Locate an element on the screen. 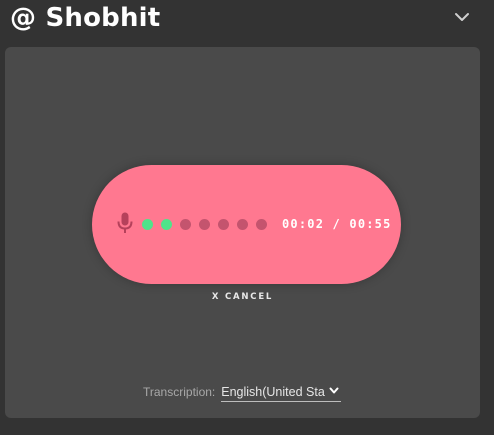 This screenshot has width=494, height=435. language-select-value: English(United Sta is located at coordinates (273, 391).